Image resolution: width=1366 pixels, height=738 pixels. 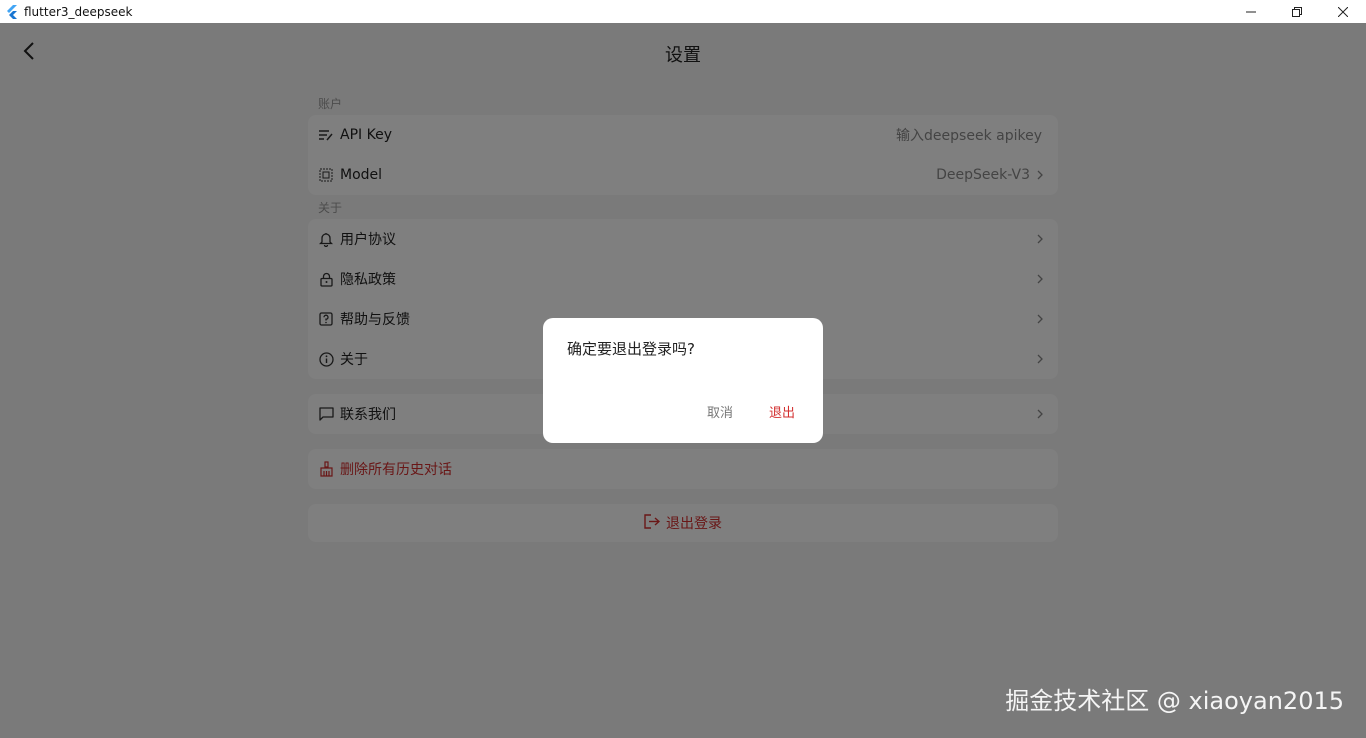 What do you see at coordinates (631, 349) in the screenshot?
I see `dialog-message: 确定要退出登录吗?` at bounding box center [631, 349].